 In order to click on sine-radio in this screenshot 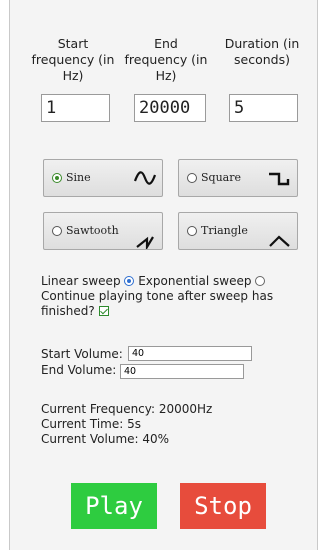, I will do `click(57, 178)`.